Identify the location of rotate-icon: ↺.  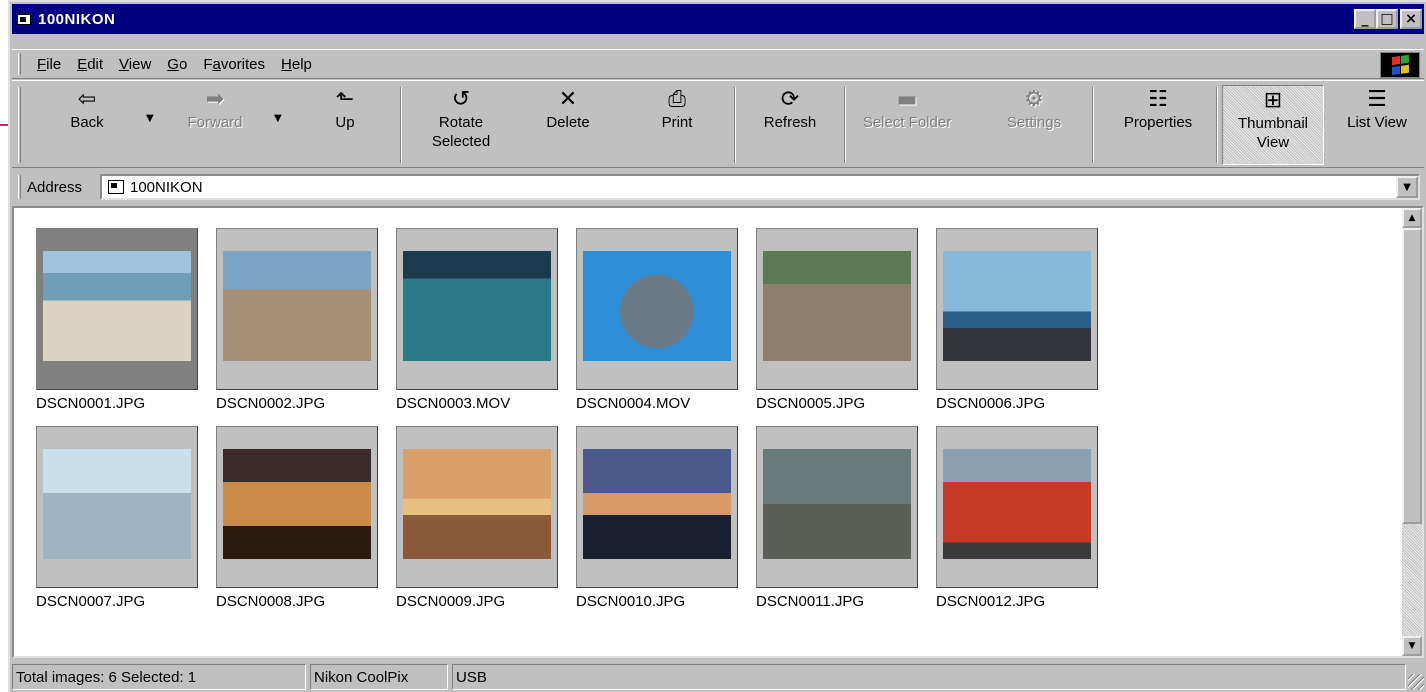
(461, 99).